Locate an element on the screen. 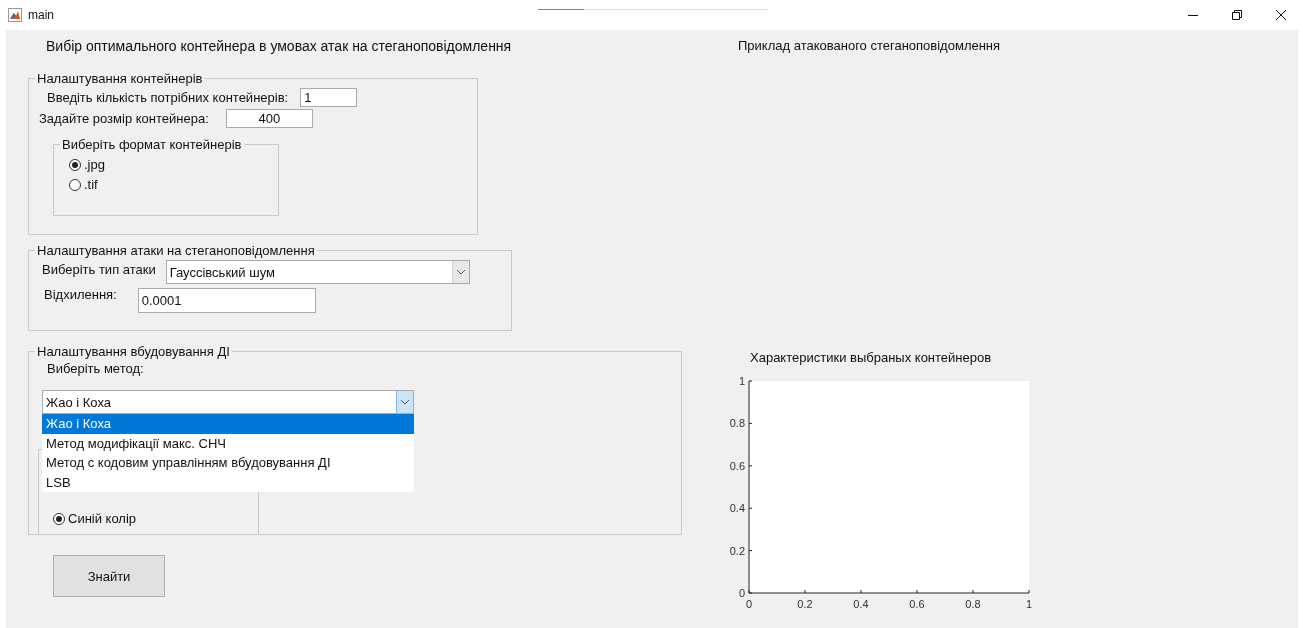  panel-title: Налаштування вбудовування ДІ is located at coordinates (133, 351).